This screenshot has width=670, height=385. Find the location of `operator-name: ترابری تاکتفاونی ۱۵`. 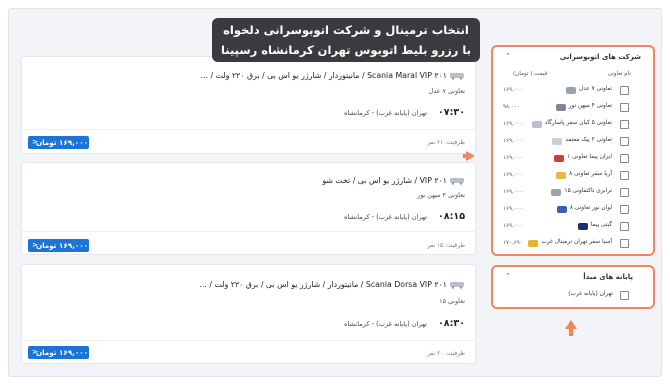

operator-name: ترابری تاکتفاونی ۱۵ is located at coordinates (588, 191).